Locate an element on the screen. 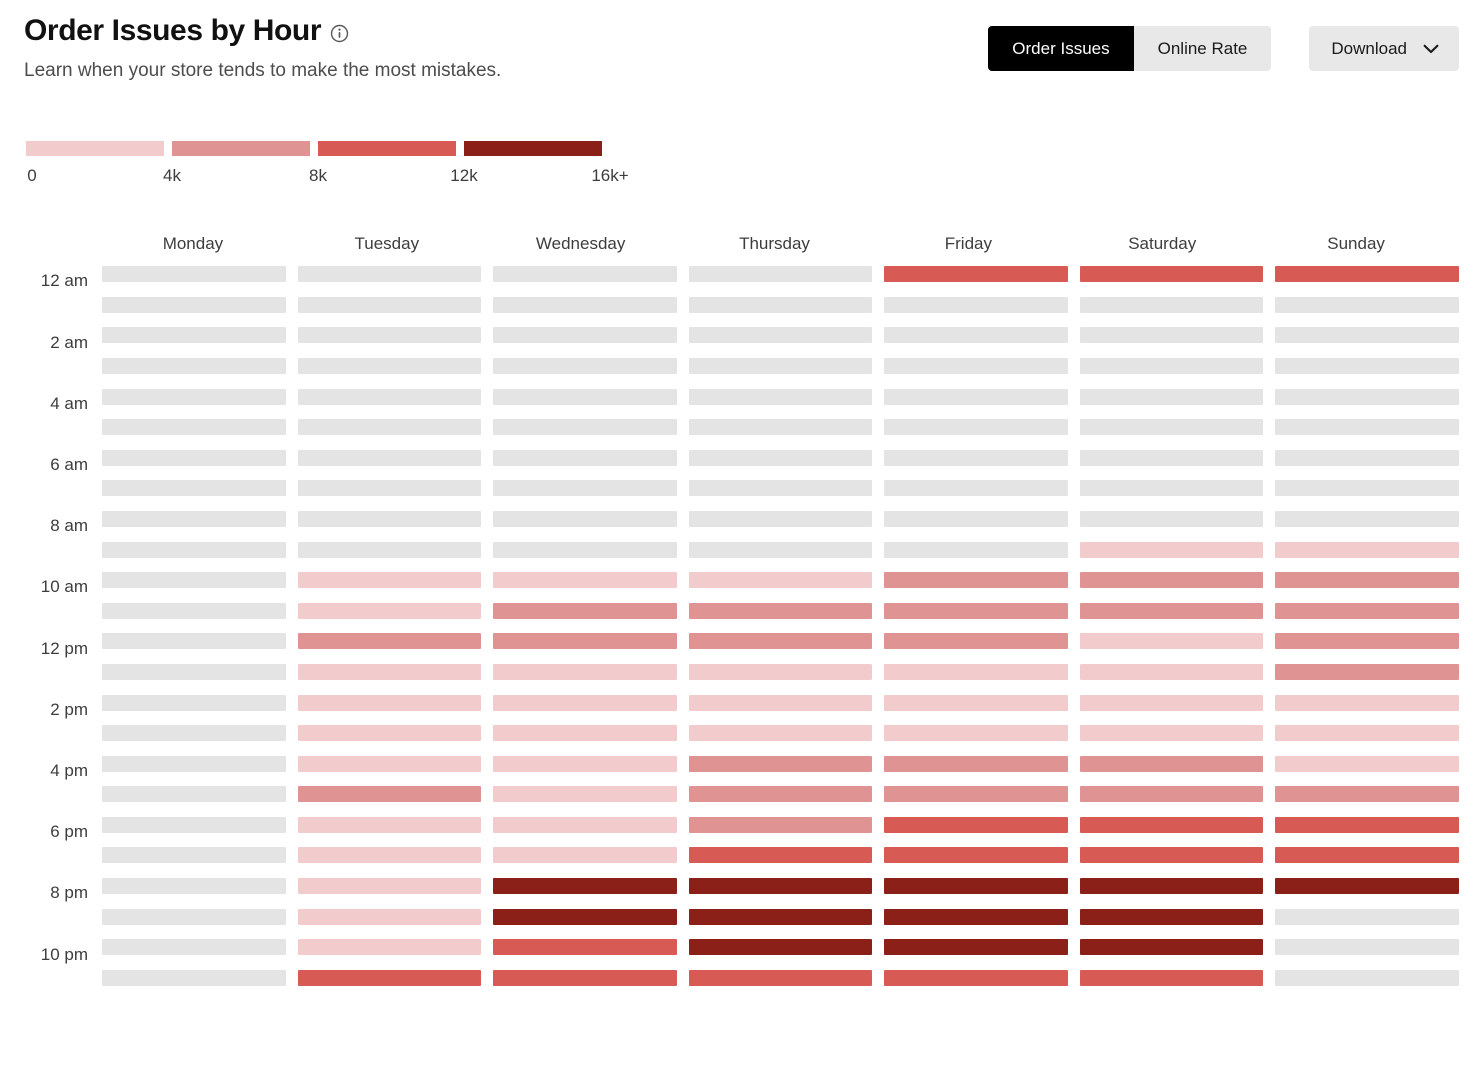 Image resolution: width=1483 pixels, height=1072 pixels. download-button: Download is located at coordinates (1384, 48).